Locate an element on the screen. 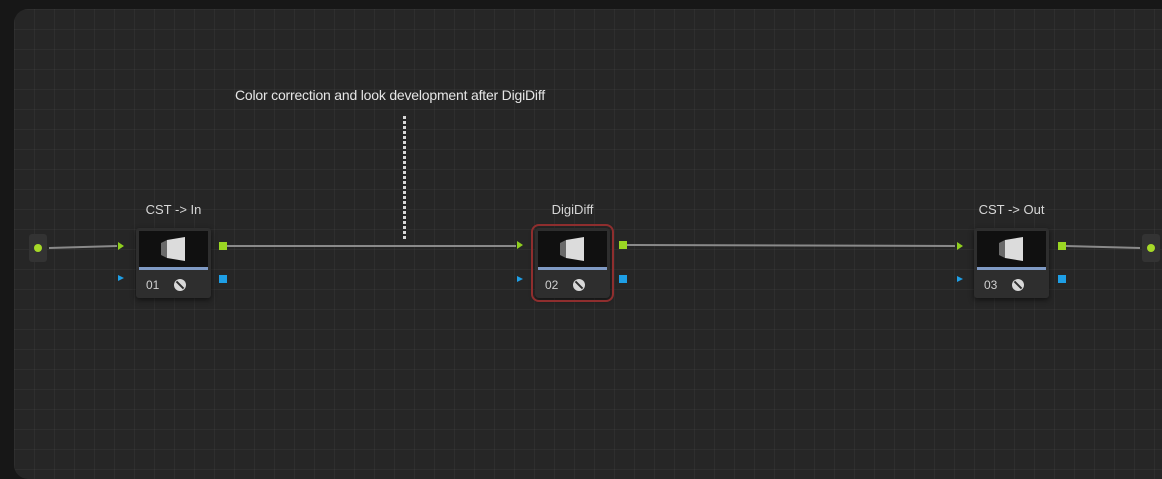 This screenshot has width=1162, height=479. node-01: CST -> In 01 is located at coordinates (173, 250).